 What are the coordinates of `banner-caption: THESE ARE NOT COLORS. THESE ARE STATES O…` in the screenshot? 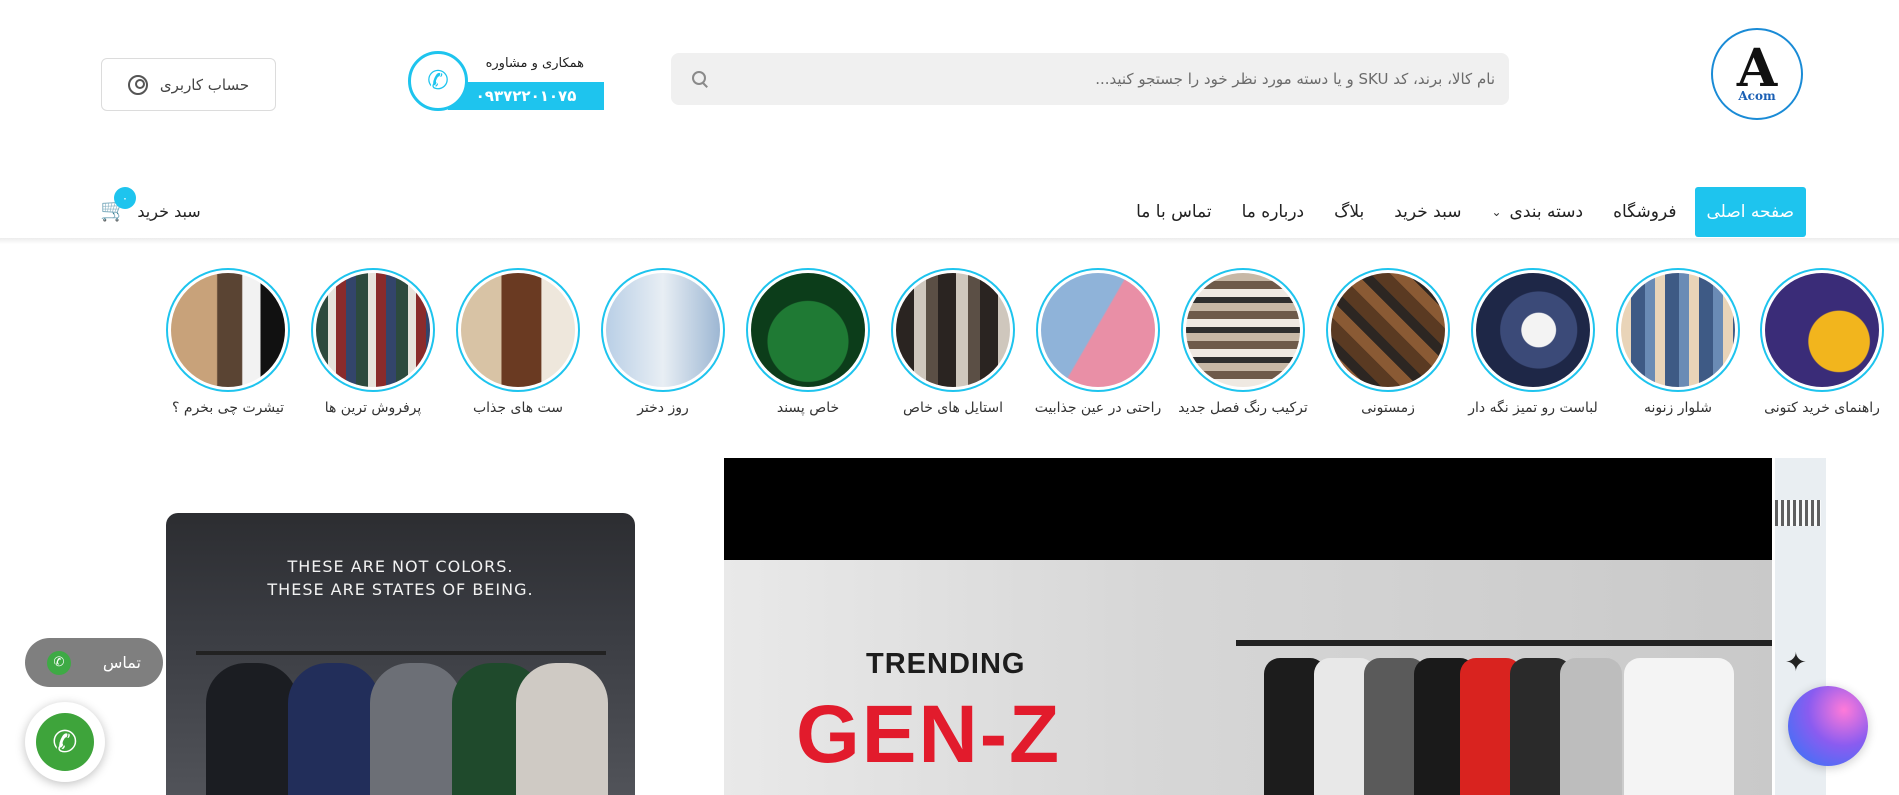 It's located at (400, 578).